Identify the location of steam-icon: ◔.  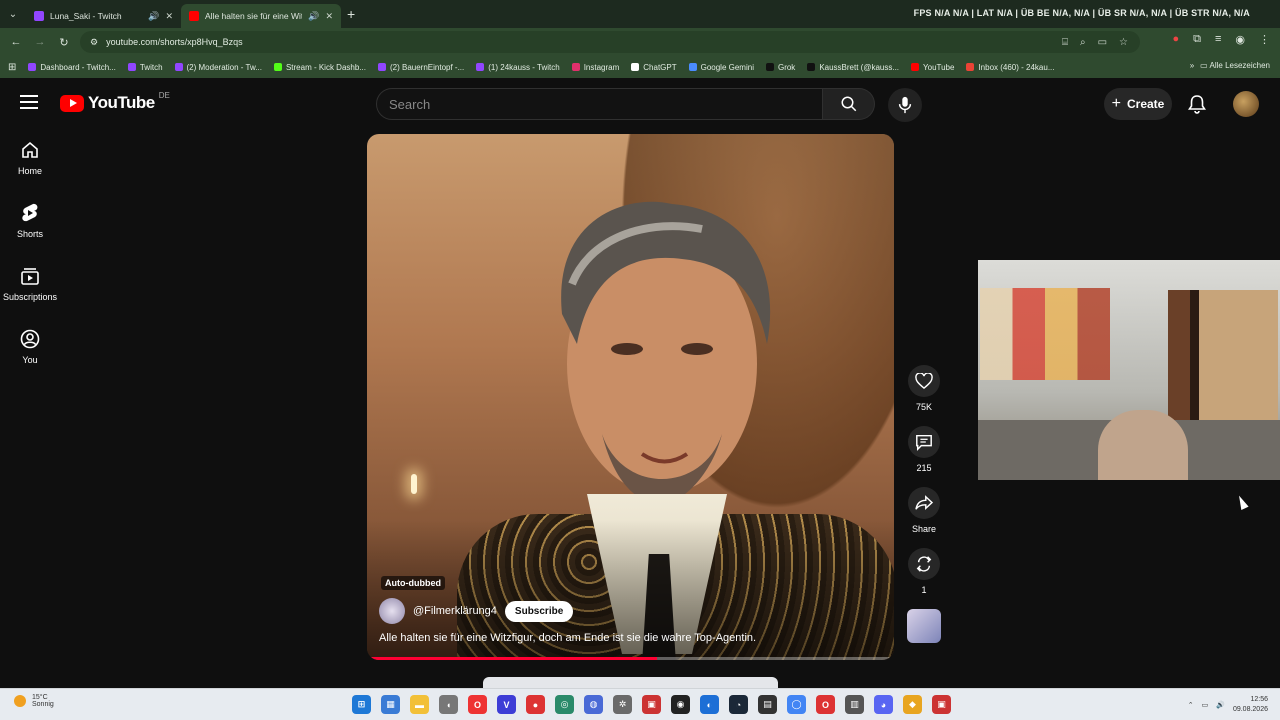
(738, 704).